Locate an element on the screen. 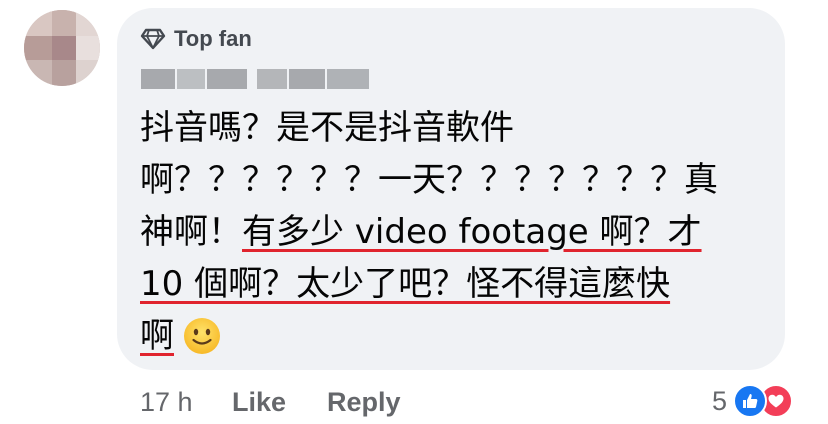  reaction-summary: 5 is located at coordinates (753, 401).